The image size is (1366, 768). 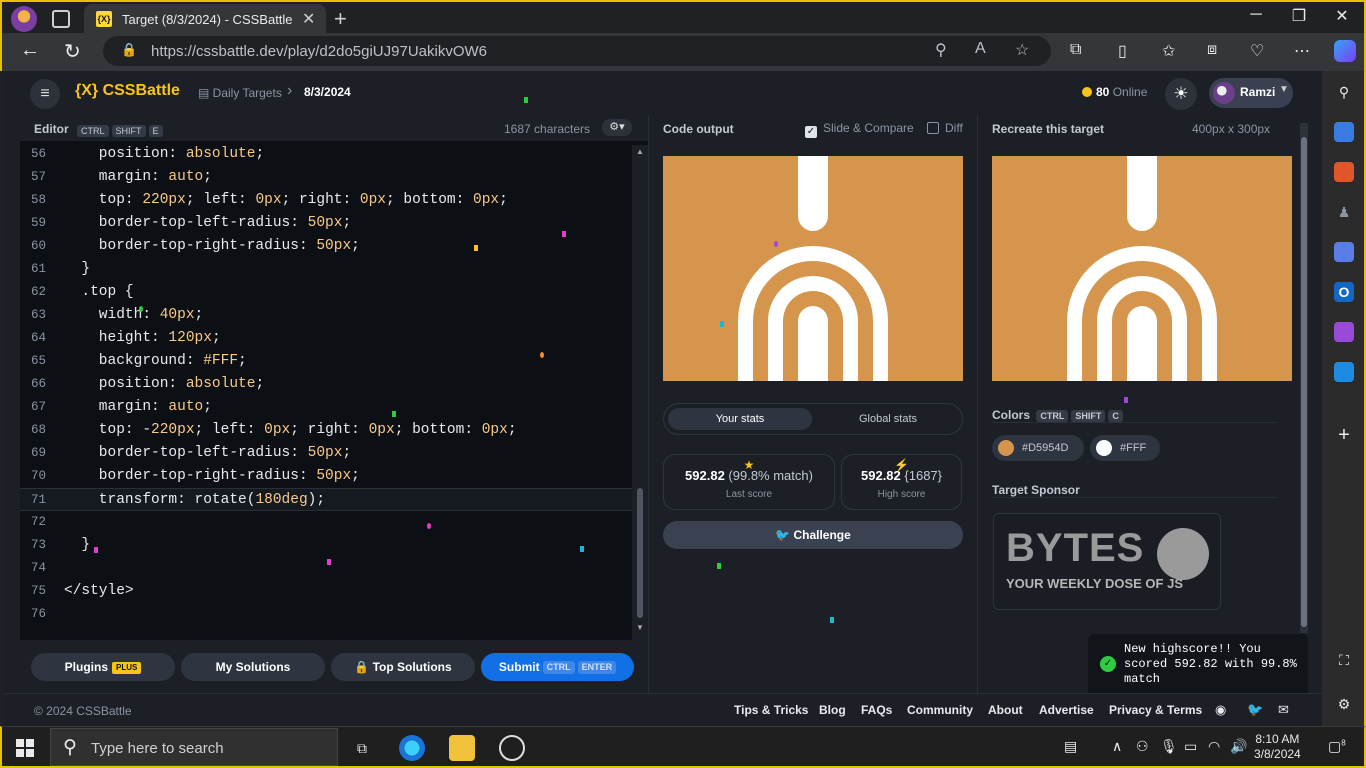 What do you see at coordinates (1256, 15) in the screenshot?
I see `minimize-icon: ─` at bounding box center [1256, 15].